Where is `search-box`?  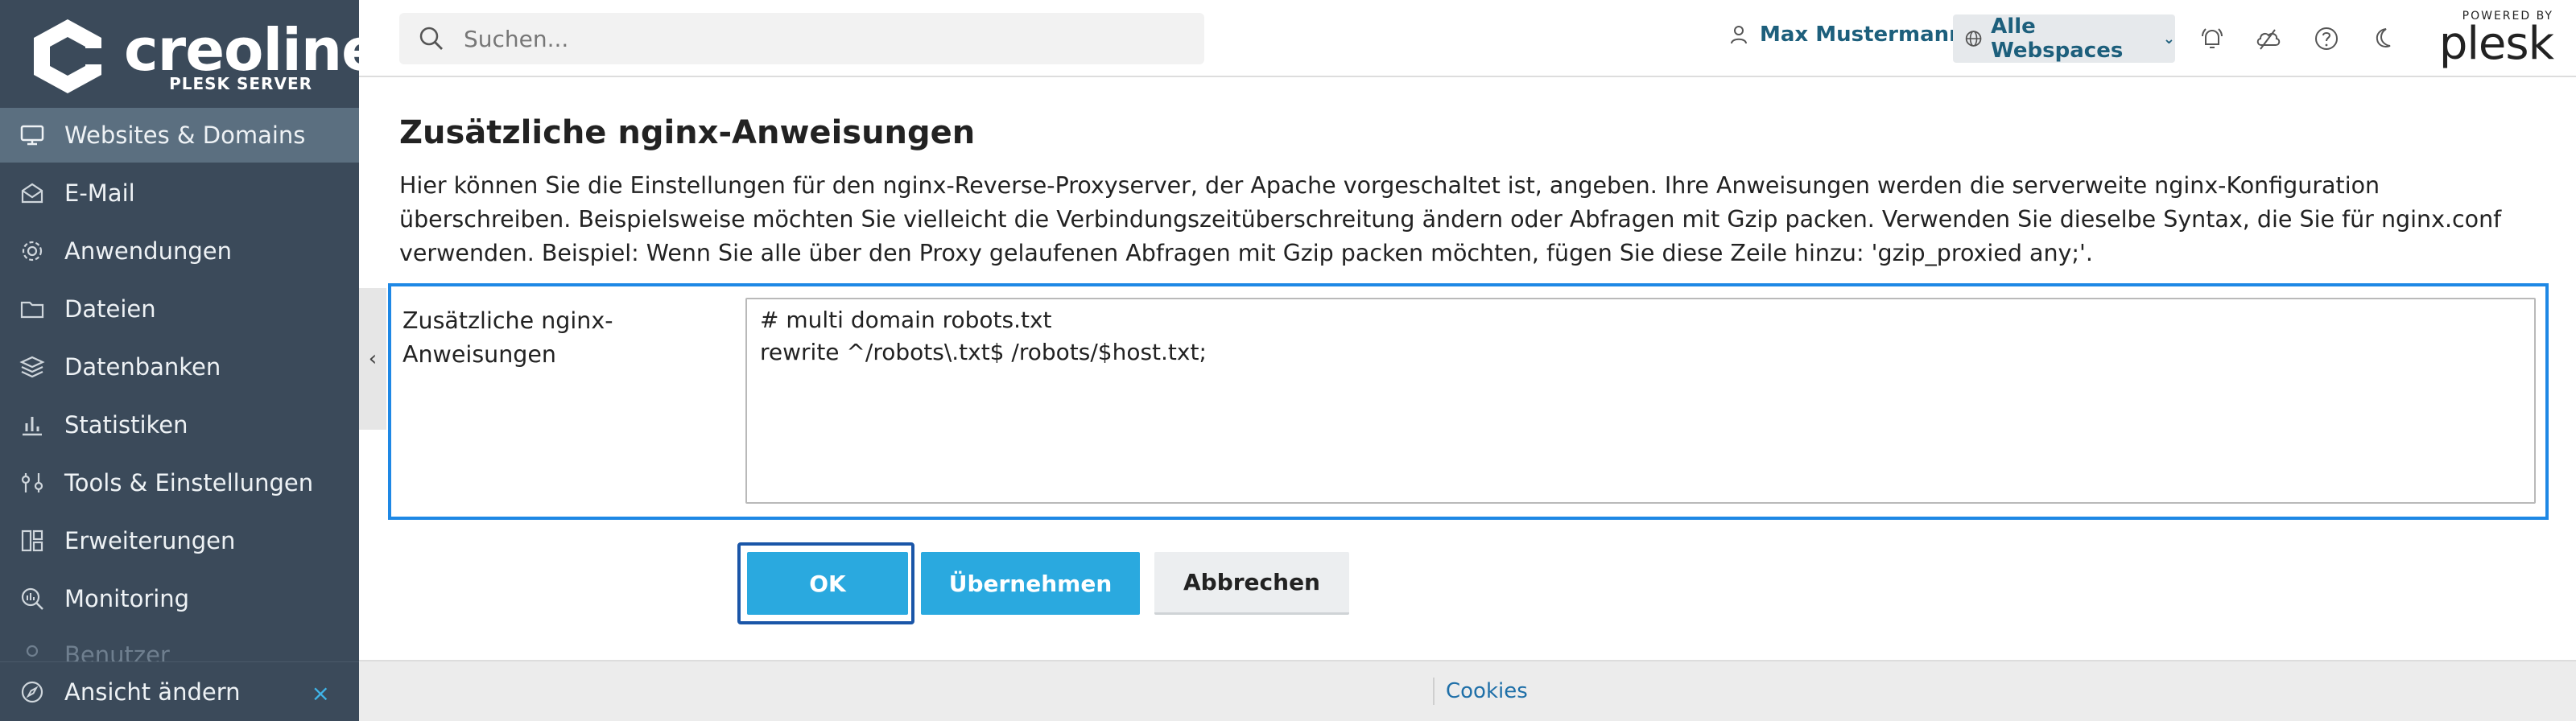 search-box is located at coordinates (801, 38).